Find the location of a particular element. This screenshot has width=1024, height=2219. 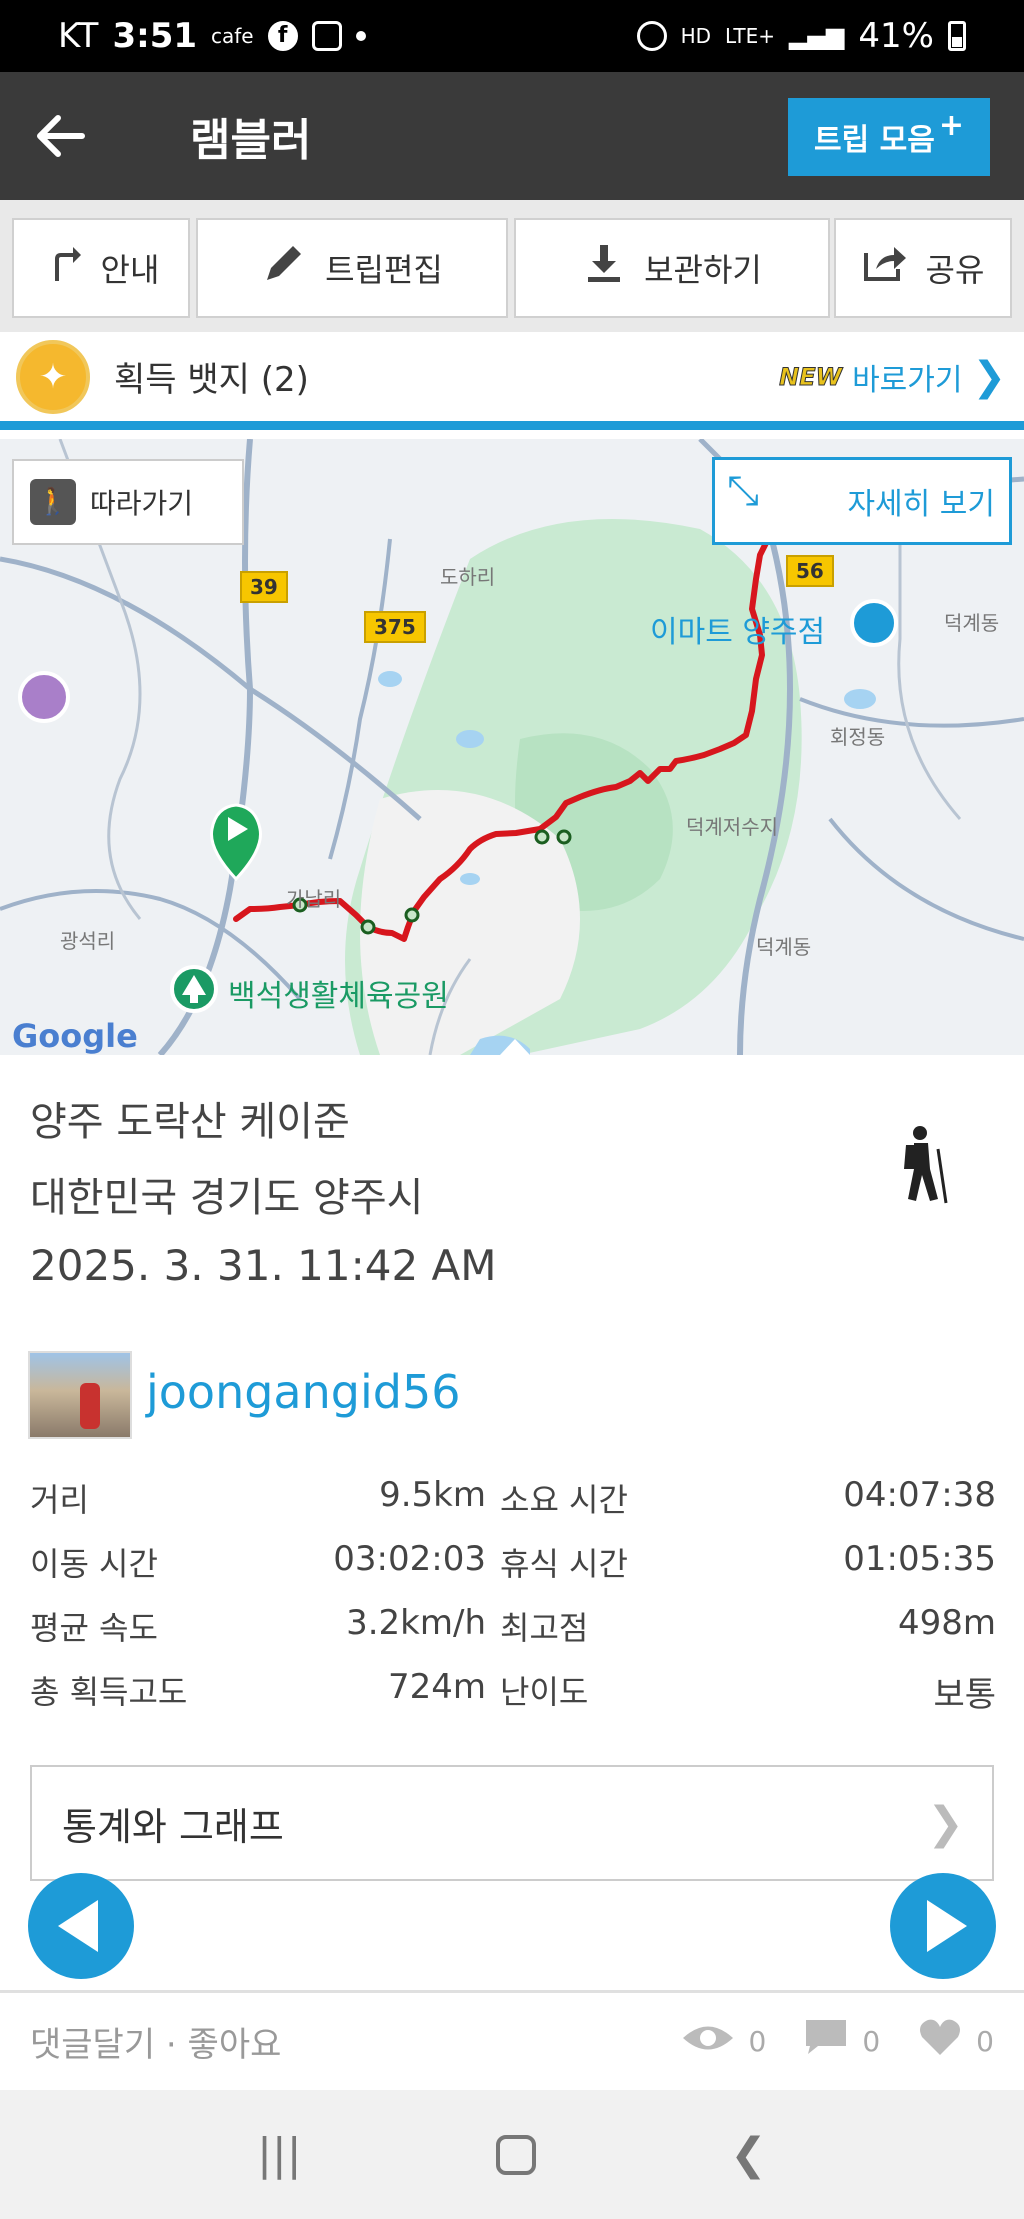

road-375-badge: 375 is located at coordinates (395, 627).